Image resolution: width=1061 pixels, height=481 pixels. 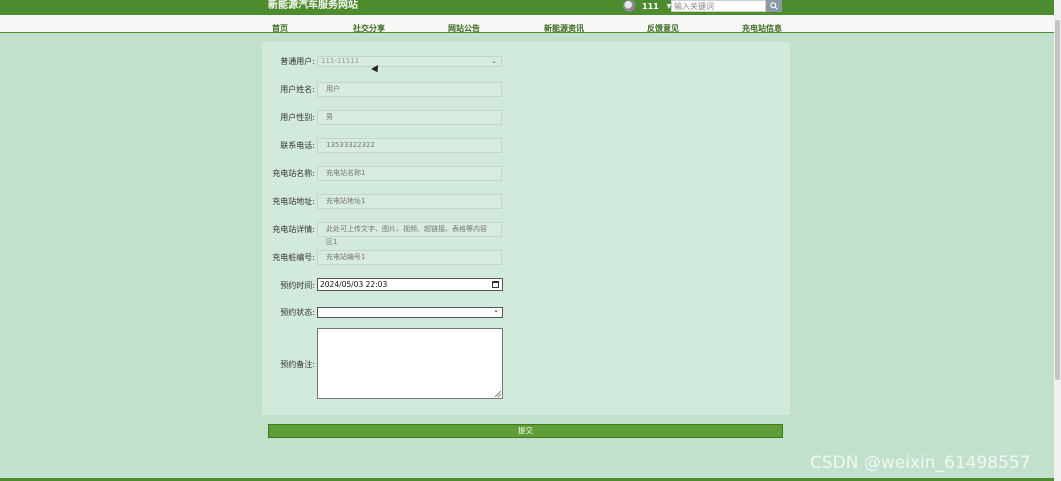 What do you see at coordinates (663, 29) in the screenshot?
I see `nav-item-feedback: 反馈意见` at bounding box center [663, 29].